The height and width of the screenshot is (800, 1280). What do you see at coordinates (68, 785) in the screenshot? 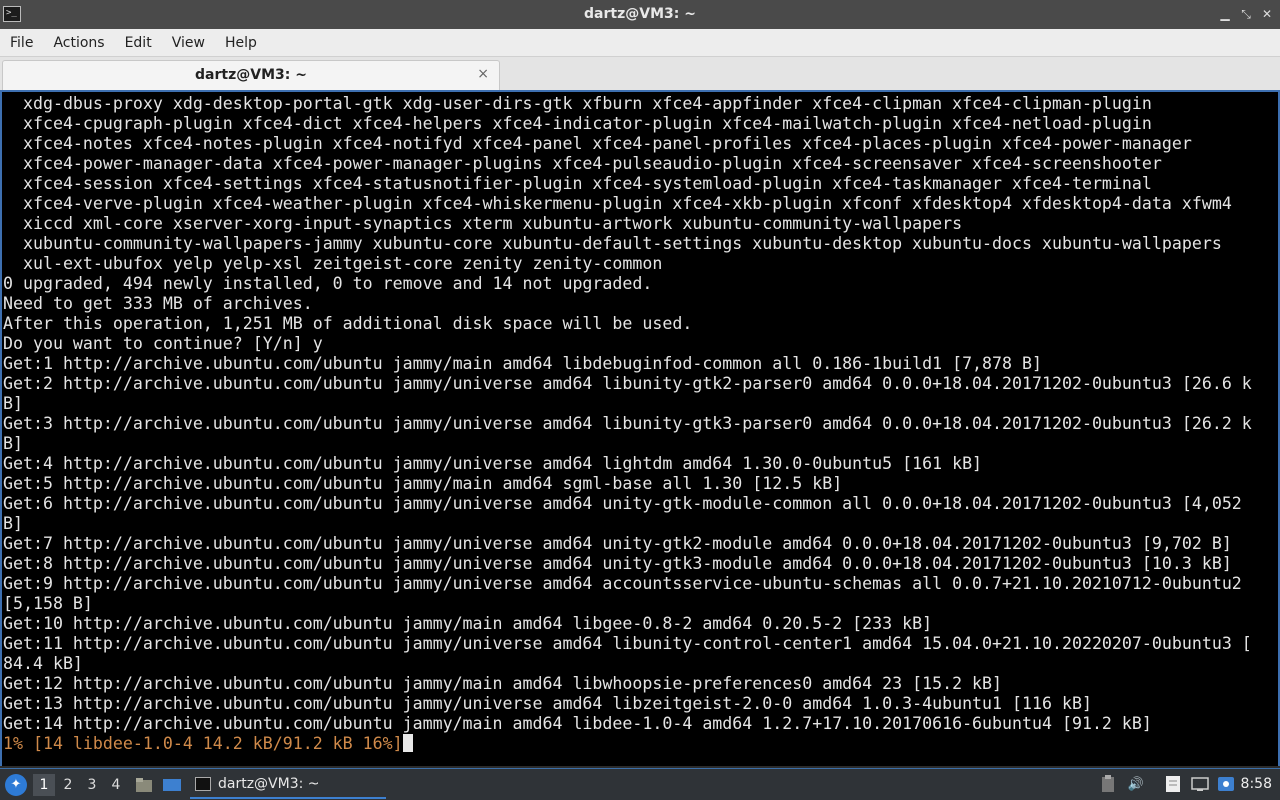
I see `workspace-2-button: 2` at bounding box center [68, 785].